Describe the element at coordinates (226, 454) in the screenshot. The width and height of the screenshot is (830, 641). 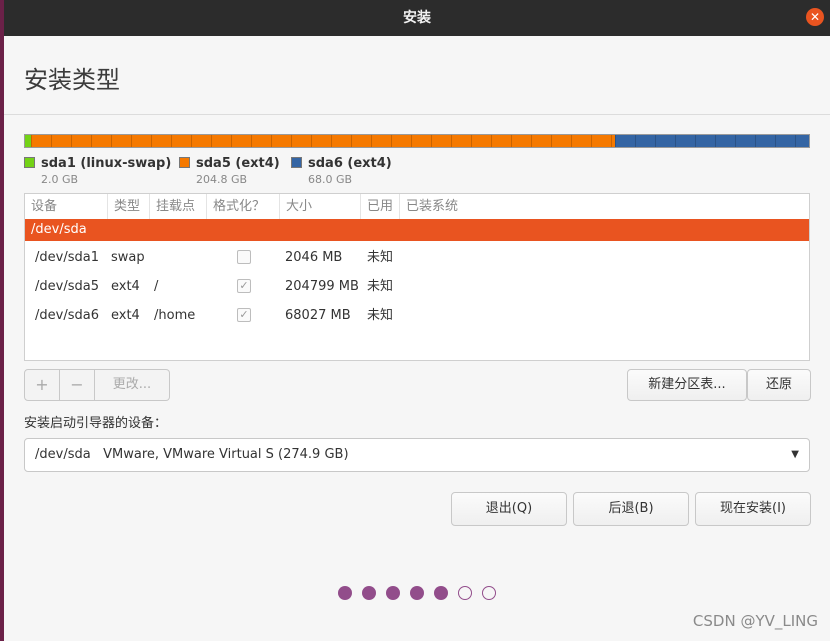
I see `bootloader-device-description: VMware, VMware Virtual S (274.9 GB)` at that location.